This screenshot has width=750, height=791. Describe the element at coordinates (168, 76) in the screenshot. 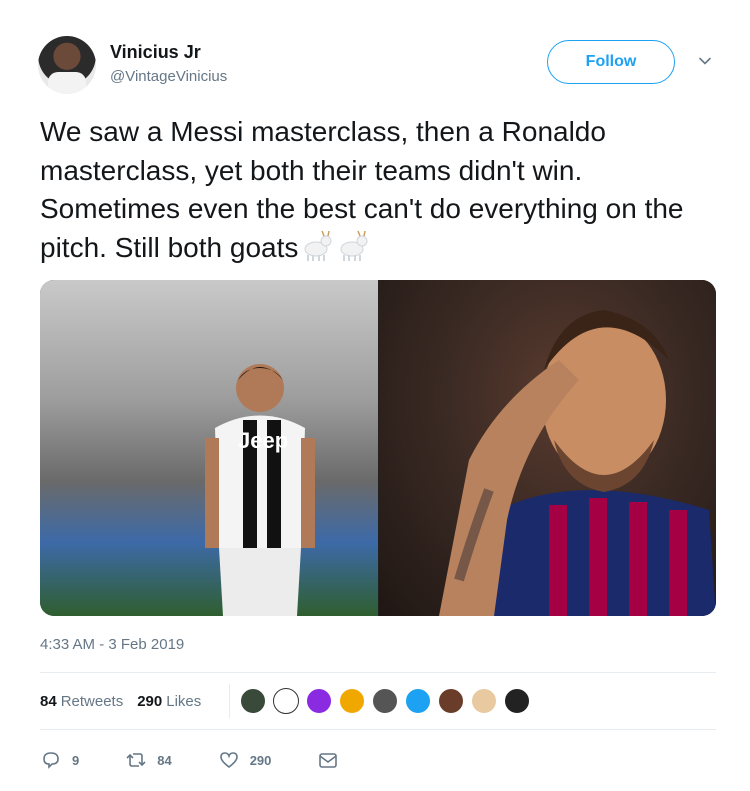

I see `user-handle: @VintageVinicius` at that location.